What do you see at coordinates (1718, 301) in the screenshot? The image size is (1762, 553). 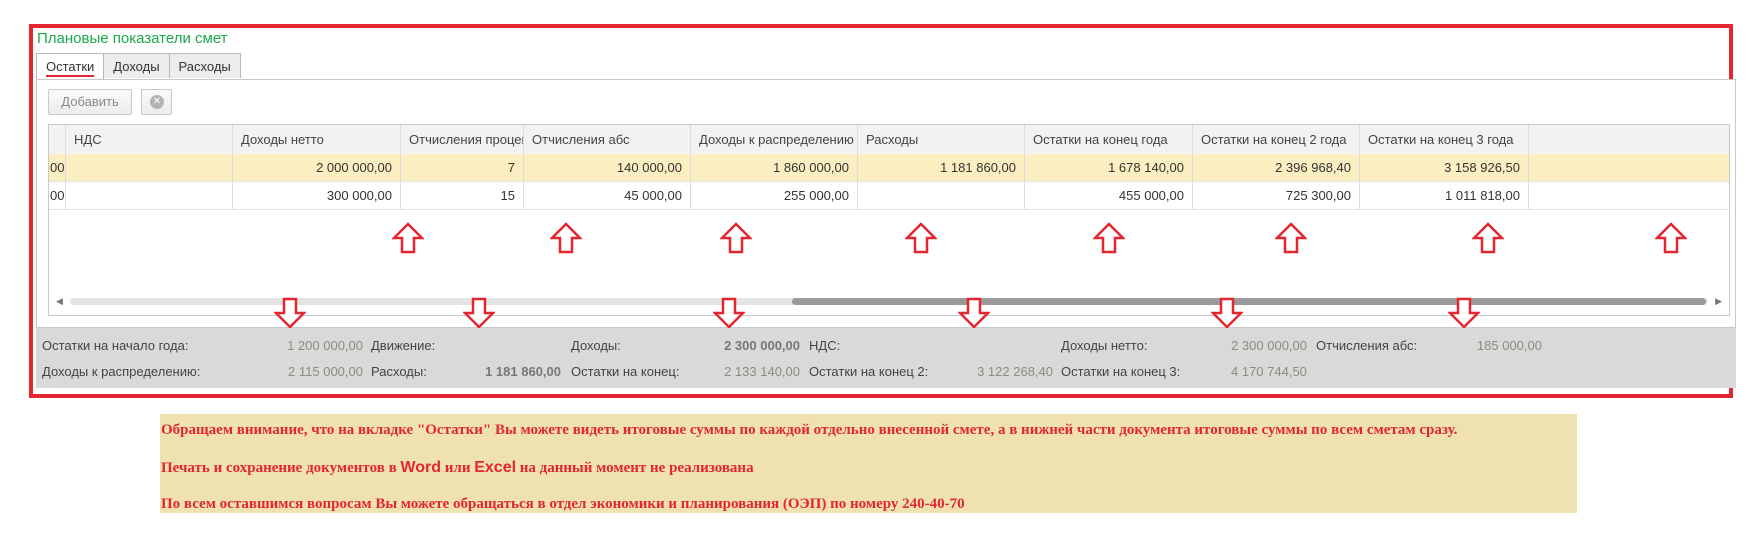 I see `scroll-right-icon: ▶` at bounding box center [1718, 301].